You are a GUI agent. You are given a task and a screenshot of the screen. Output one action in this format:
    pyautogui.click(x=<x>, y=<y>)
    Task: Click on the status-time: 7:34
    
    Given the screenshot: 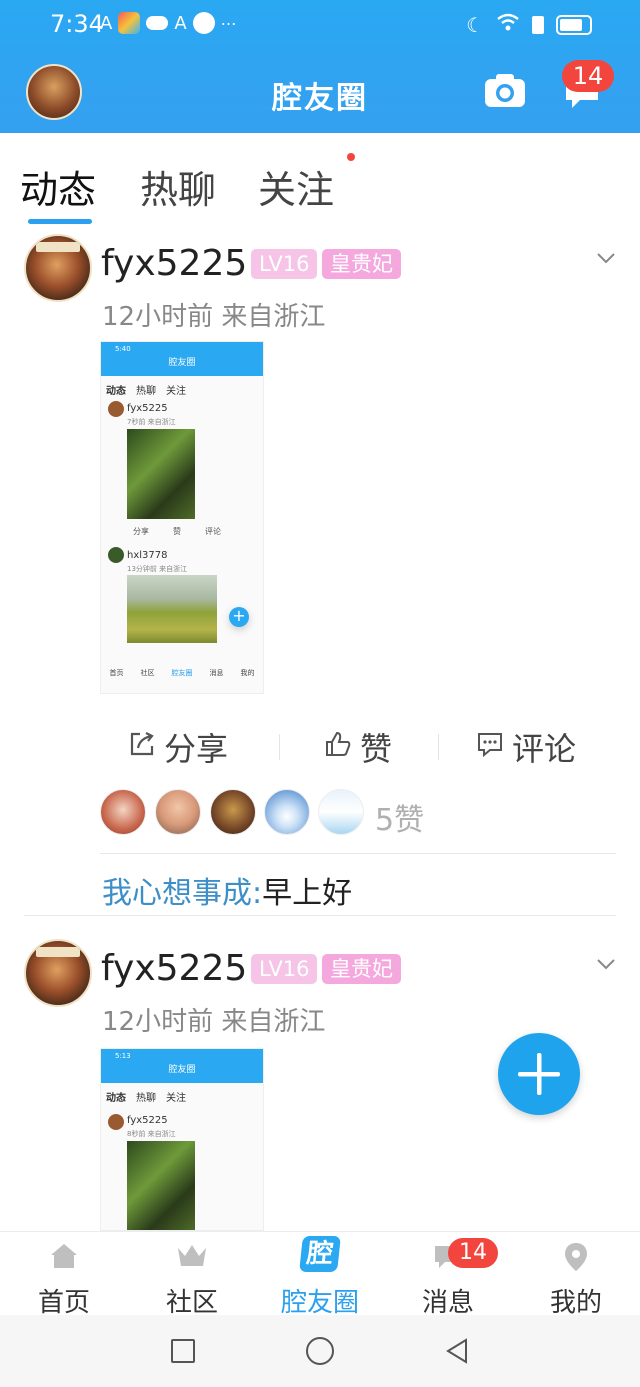 What is the action you would take?
    pyautogui.click(x=77, y=24)
    